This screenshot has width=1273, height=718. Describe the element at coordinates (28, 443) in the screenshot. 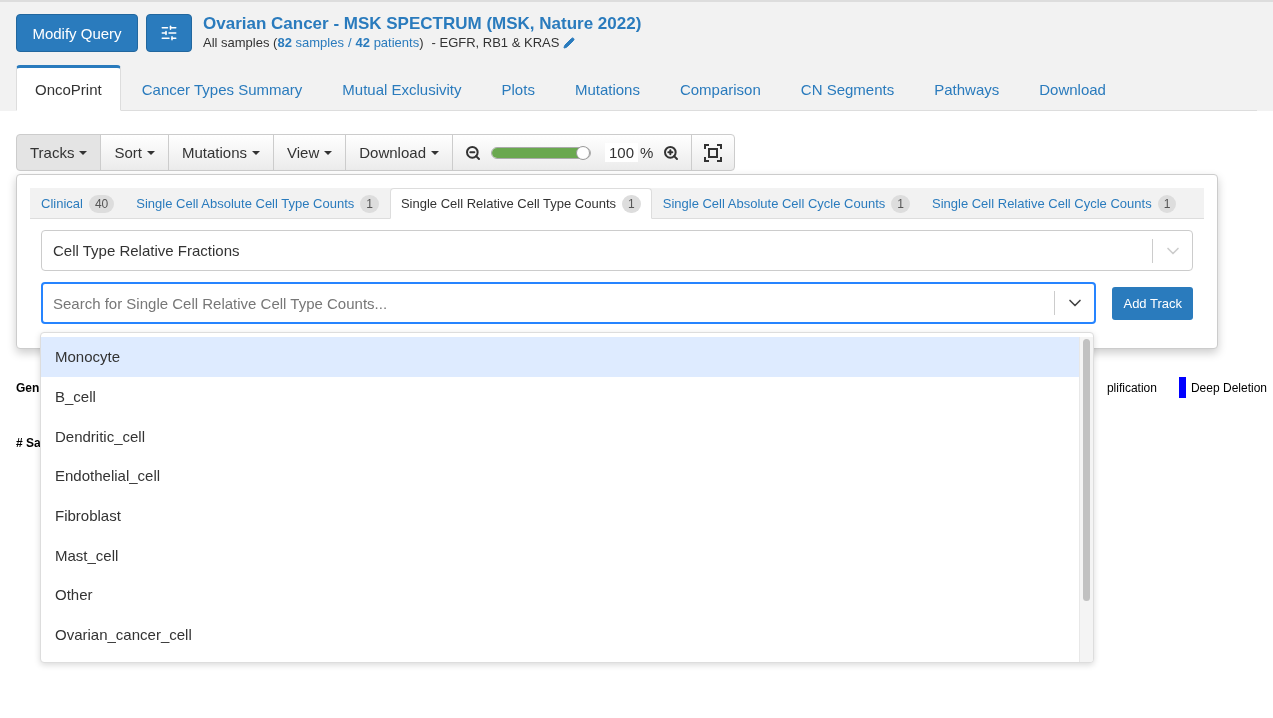

I see `row-label: # Sa` at that location.